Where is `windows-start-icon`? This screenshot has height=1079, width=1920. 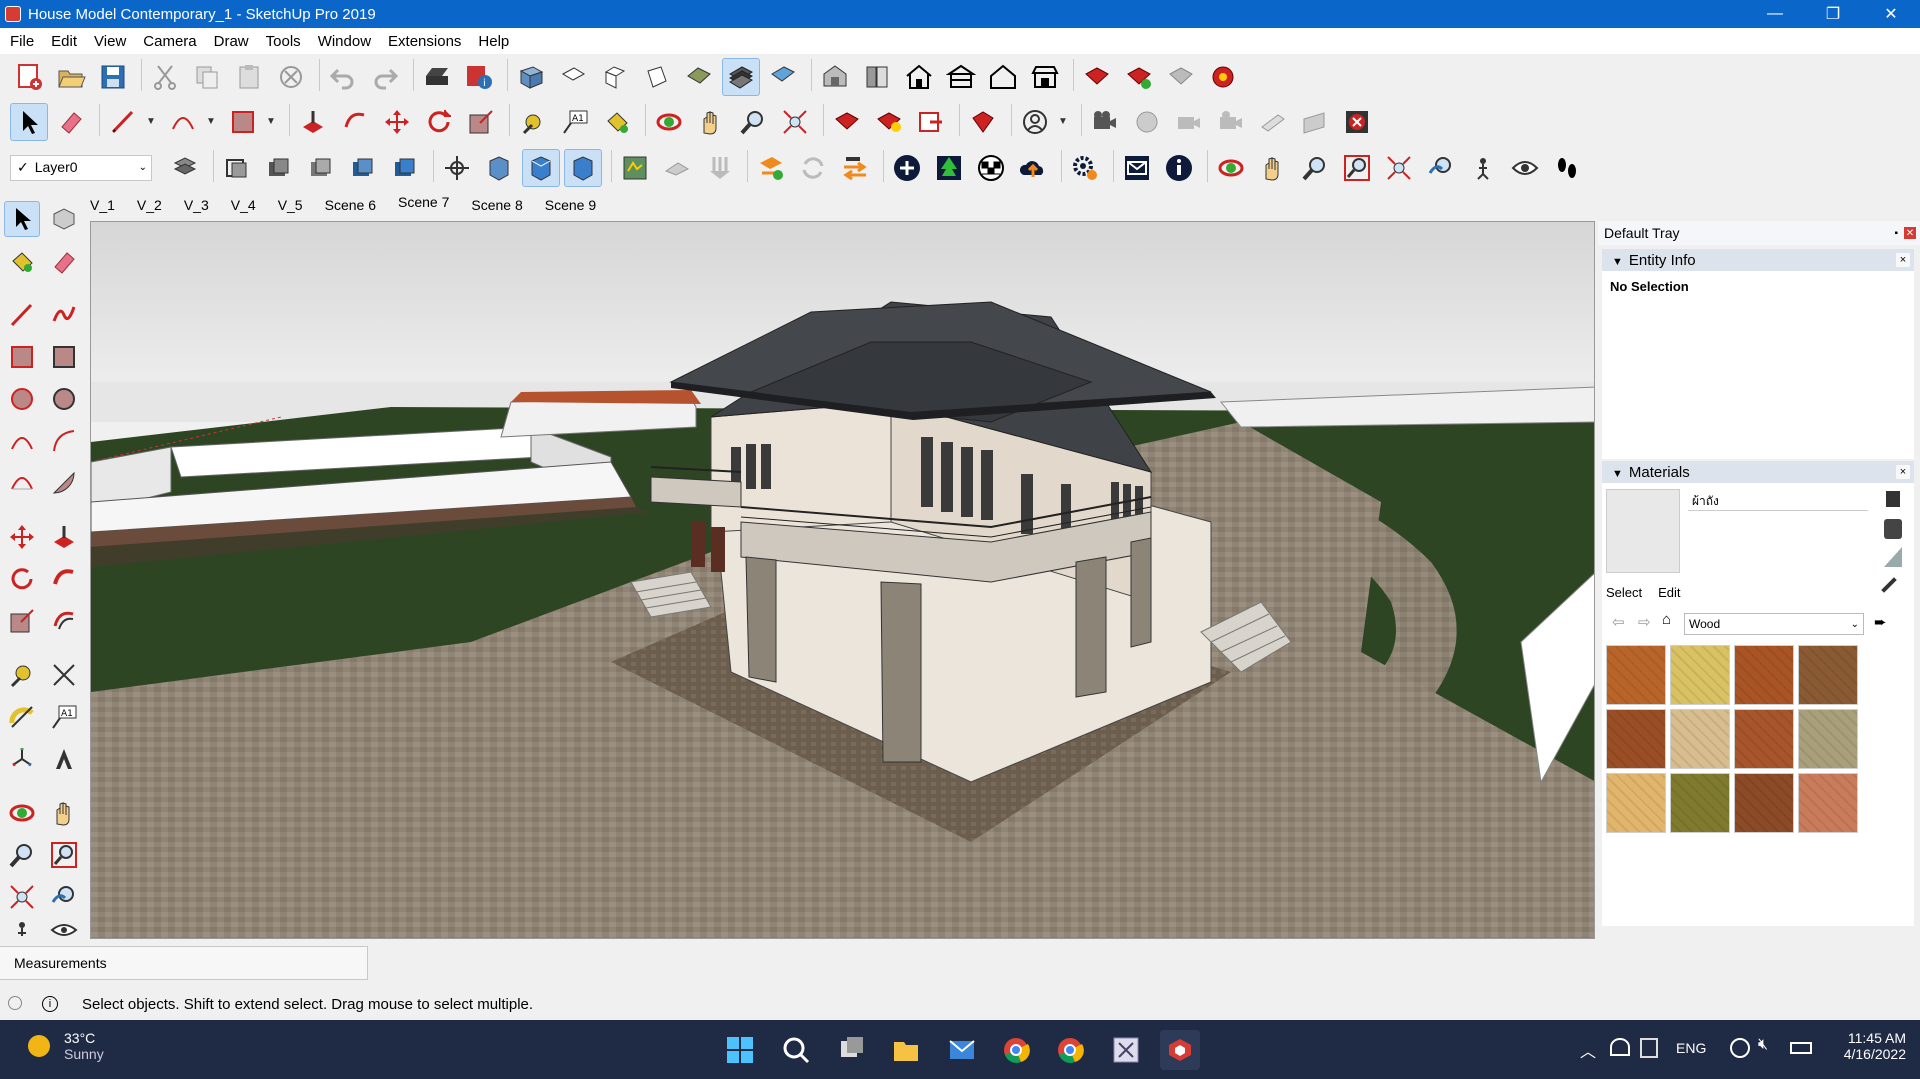 windows-start-icon is located at coordinates (740, 1050).